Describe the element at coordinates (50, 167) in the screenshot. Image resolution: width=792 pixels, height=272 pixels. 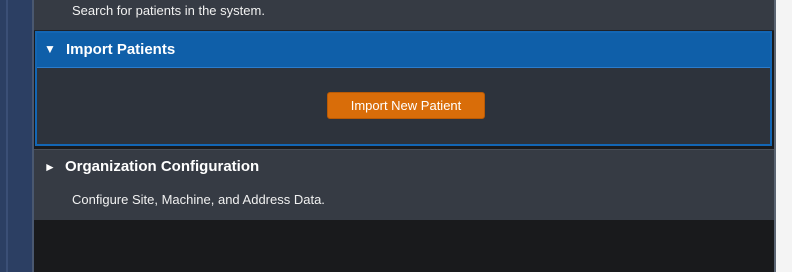
I see `triangle-right-icon: ►` at that location.